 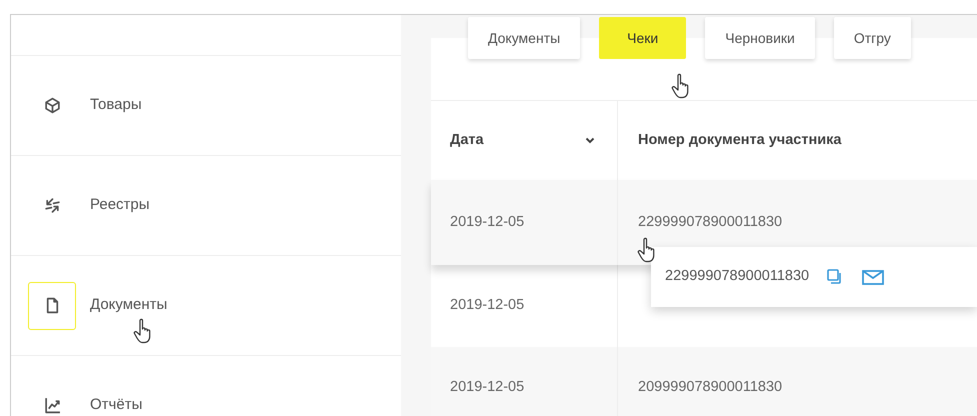 What do you see at coordinates (740, 140) in the screenshot?
I see `column-header: Номер документа участника` at bounding box center [740, 140].